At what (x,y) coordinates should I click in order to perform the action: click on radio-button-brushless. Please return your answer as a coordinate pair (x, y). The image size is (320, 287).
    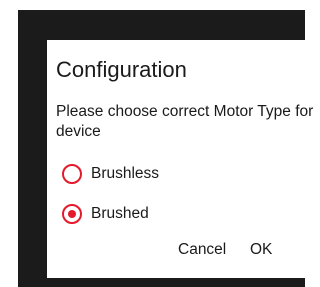
    Looking at the image, I should click on (72, 174).